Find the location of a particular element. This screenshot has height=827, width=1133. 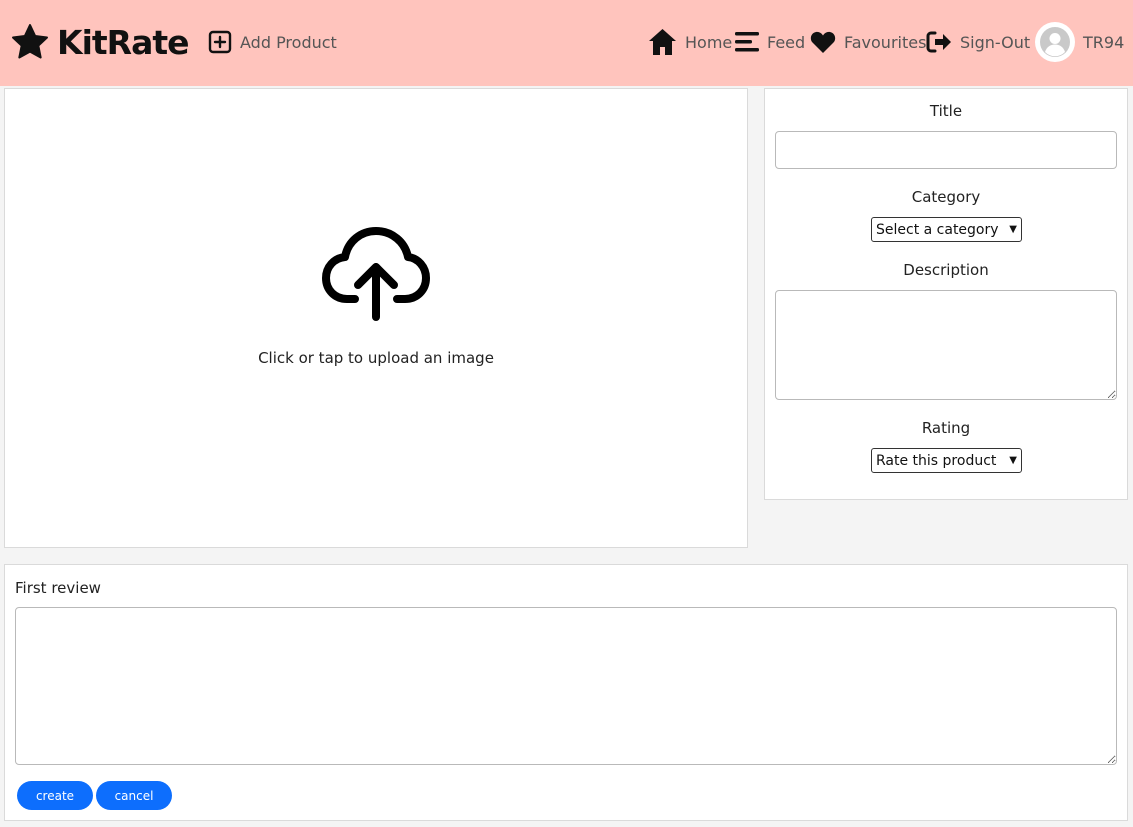

home-link: Home is located at coordinates (690, 42).